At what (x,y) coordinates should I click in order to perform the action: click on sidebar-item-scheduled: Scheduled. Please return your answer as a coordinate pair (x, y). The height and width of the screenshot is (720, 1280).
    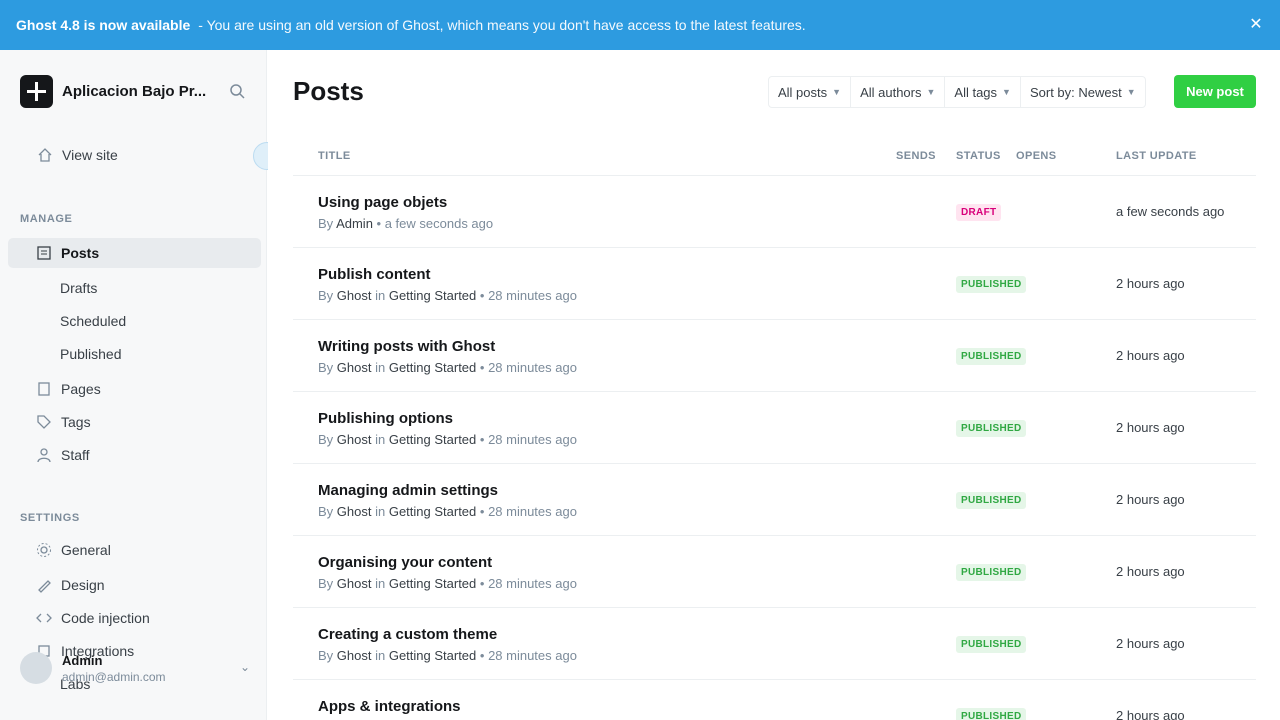
    Looking at the image, I should click on (93, 321).